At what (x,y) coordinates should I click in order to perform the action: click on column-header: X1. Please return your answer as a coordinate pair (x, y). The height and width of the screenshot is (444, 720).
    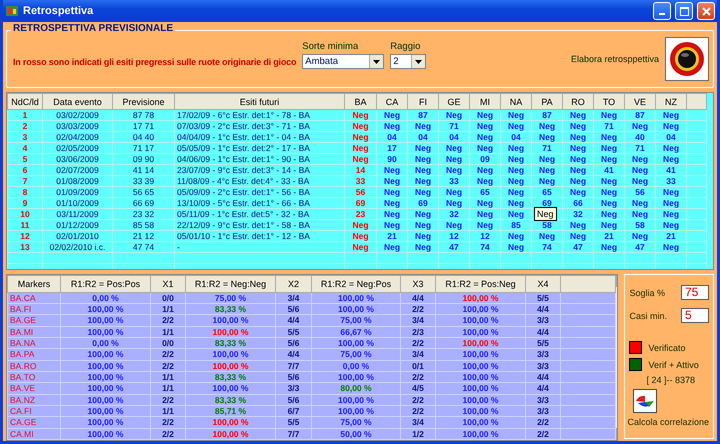
    Looking at the image, I should click on (168, 284).